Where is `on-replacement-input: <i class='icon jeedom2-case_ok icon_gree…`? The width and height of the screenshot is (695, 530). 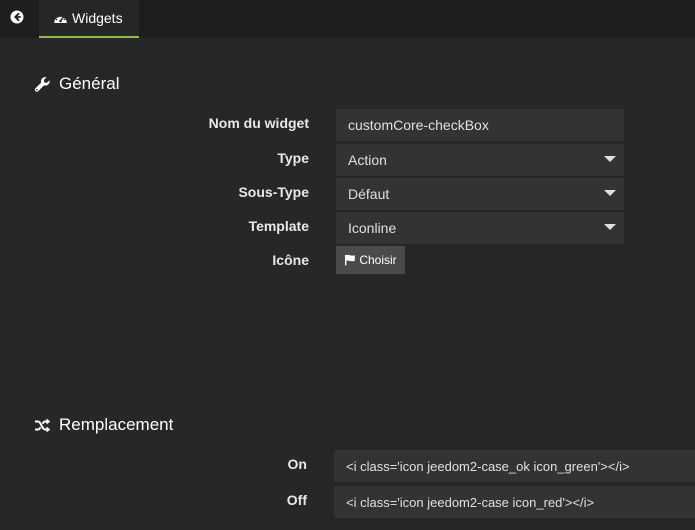 on-replacement-input: <i class='icon jeedom2-case_ok icon_gree… is located at coordinates (514, 466).